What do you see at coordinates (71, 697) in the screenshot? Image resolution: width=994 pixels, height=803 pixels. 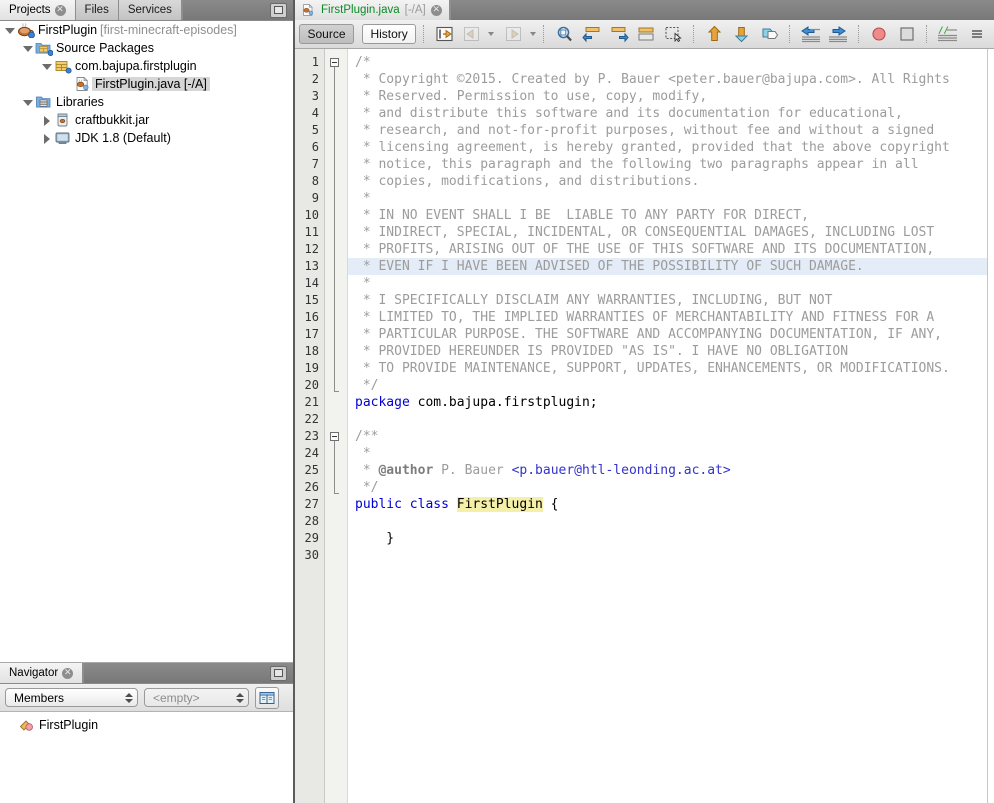 I see `navigator-scope-select: Members` at bounding box center [71, 697].